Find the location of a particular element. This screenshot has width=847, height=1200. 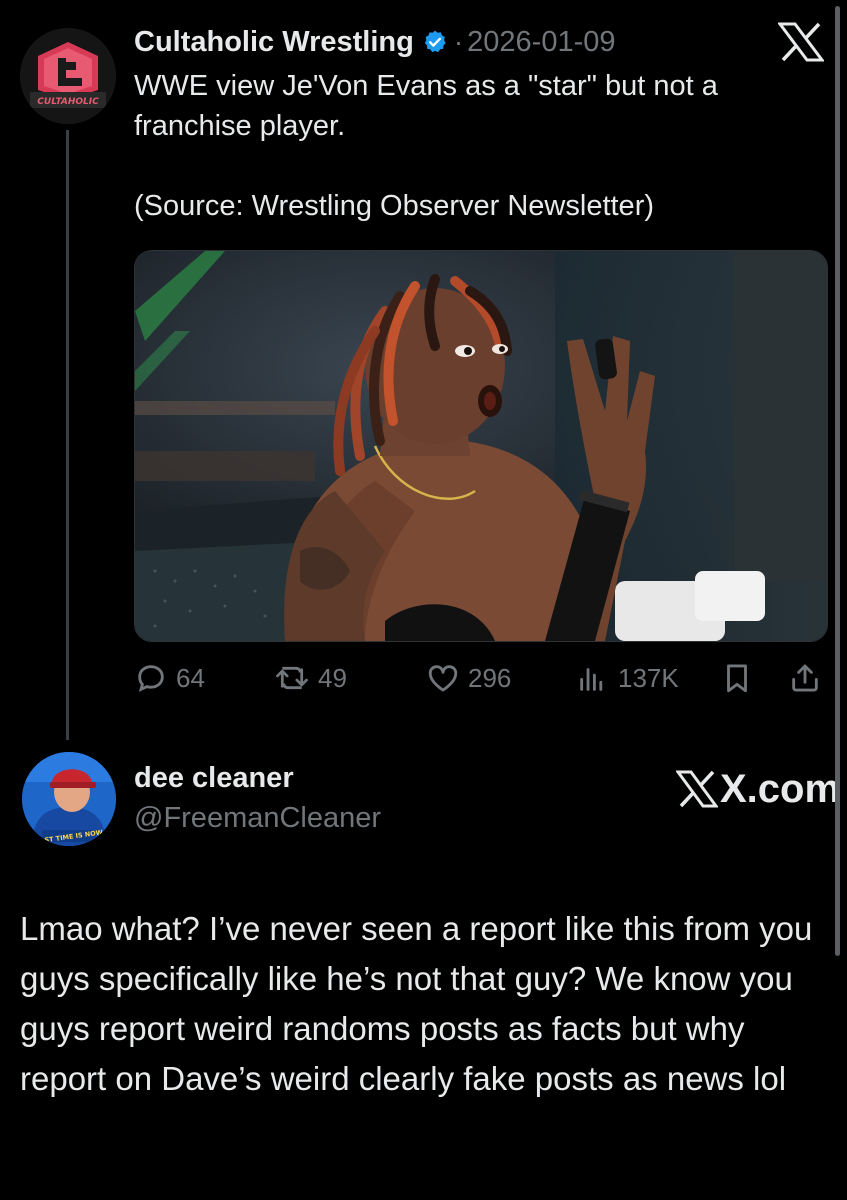

scrollbar is located at coordinates (837, 481).